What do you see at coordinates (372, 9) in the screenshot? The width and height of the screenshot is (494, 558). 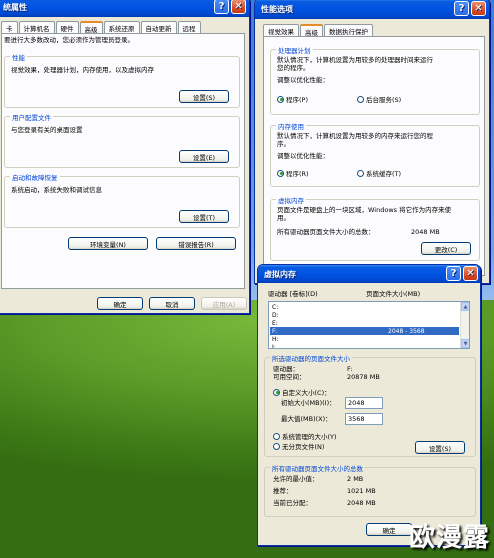 I see `performance-options-titlebar: 性能选项 ? ✕` at bounding box center [372, 9].